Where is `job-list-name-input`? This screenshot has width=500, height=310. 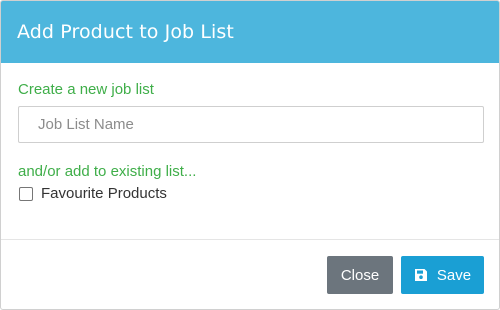 job-list-name-input is located at coordinates (251, 124).